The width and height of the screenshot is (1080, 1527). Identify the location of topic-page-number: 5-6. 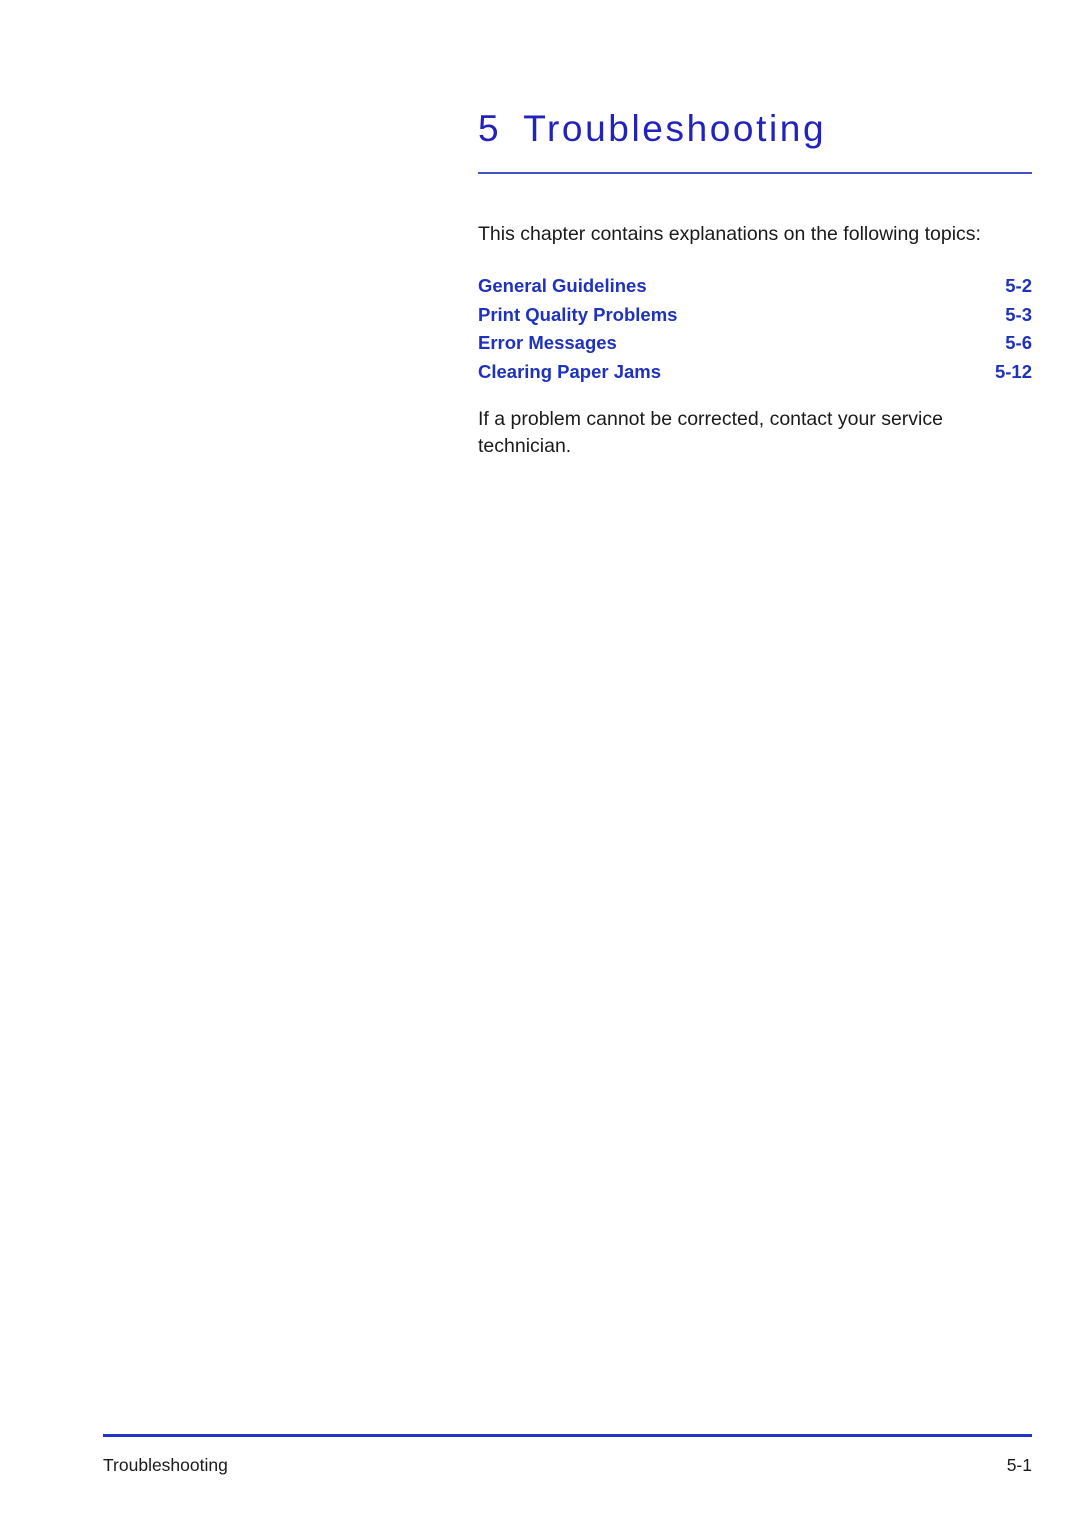
(988, 343).